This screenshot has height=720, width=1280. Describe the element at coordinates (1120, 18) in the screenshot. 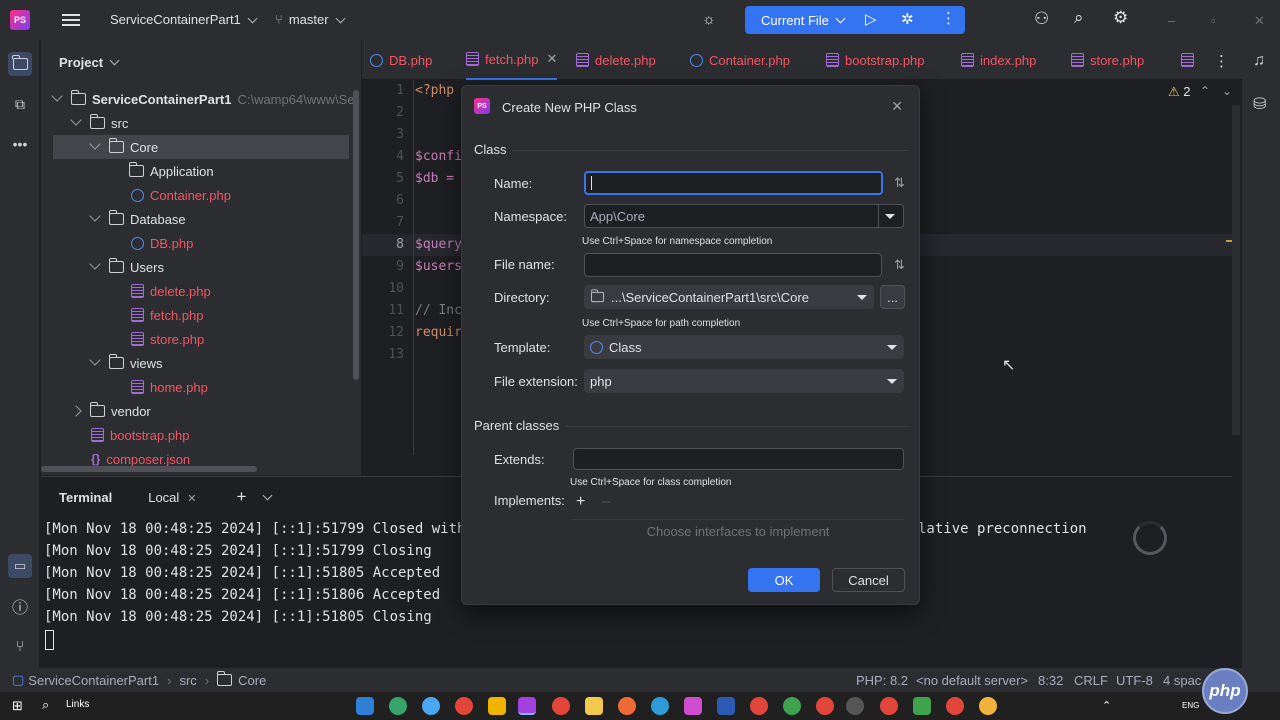

I see `settings-gear-icon: ⚙` at that location.